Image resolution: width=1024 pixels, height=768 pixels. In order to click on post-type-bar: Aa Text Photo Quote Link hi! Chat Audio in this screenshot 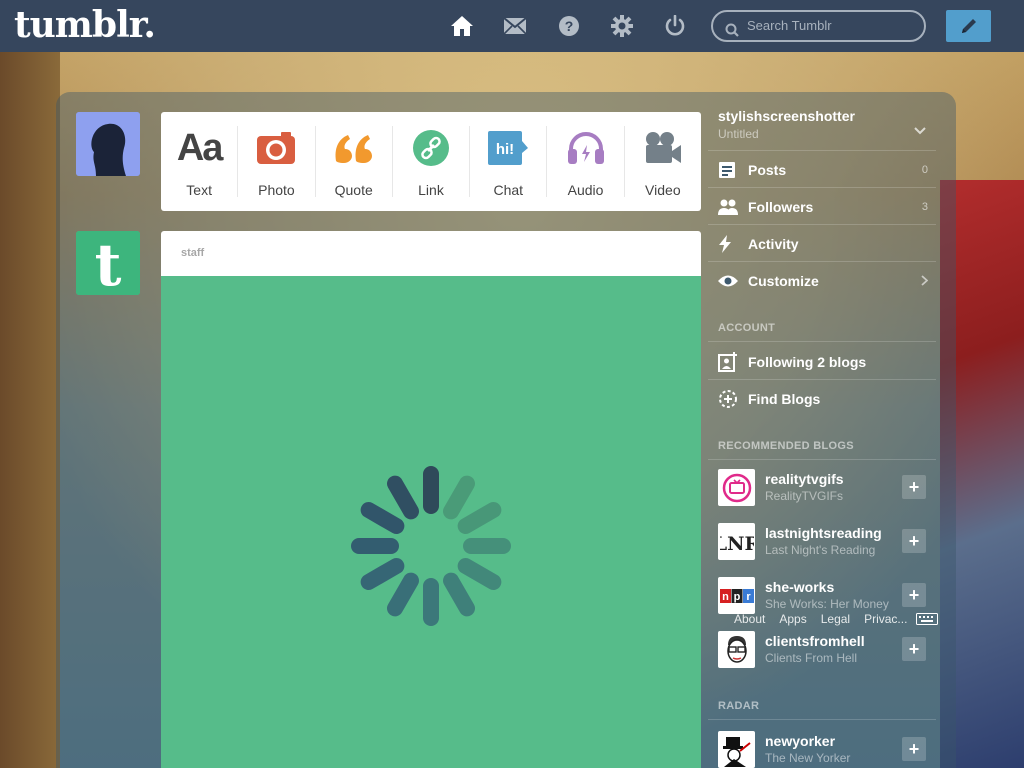, I will do `click(431, 161)`.